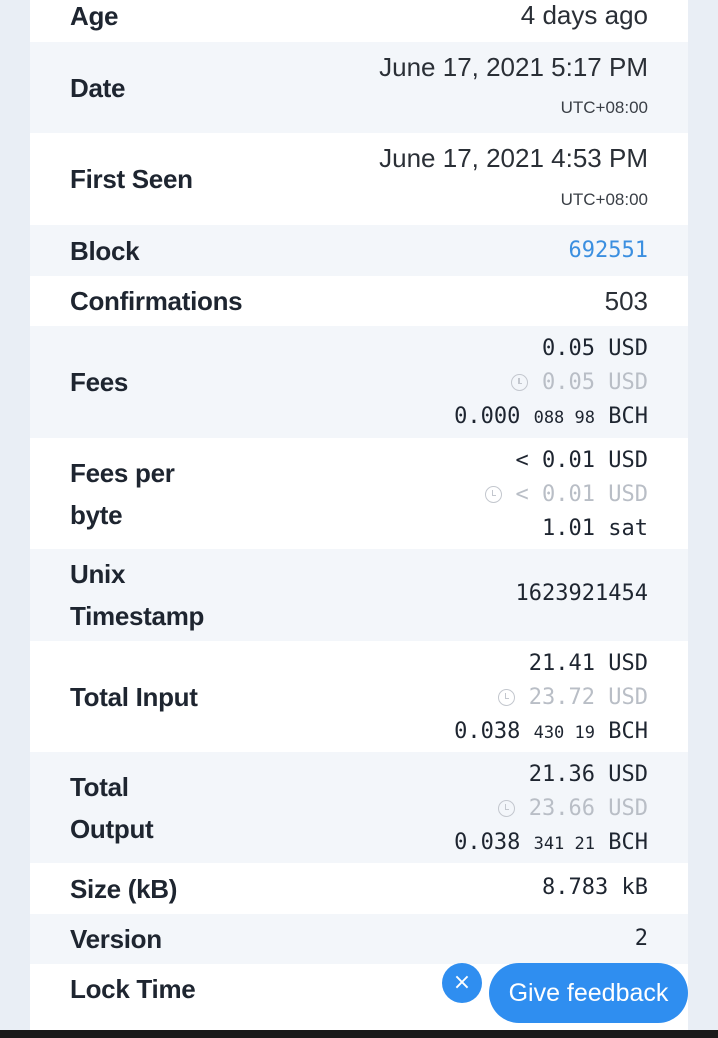  I want to click on total-input-usd-historical: 23.72 USD, so click(572, 697).